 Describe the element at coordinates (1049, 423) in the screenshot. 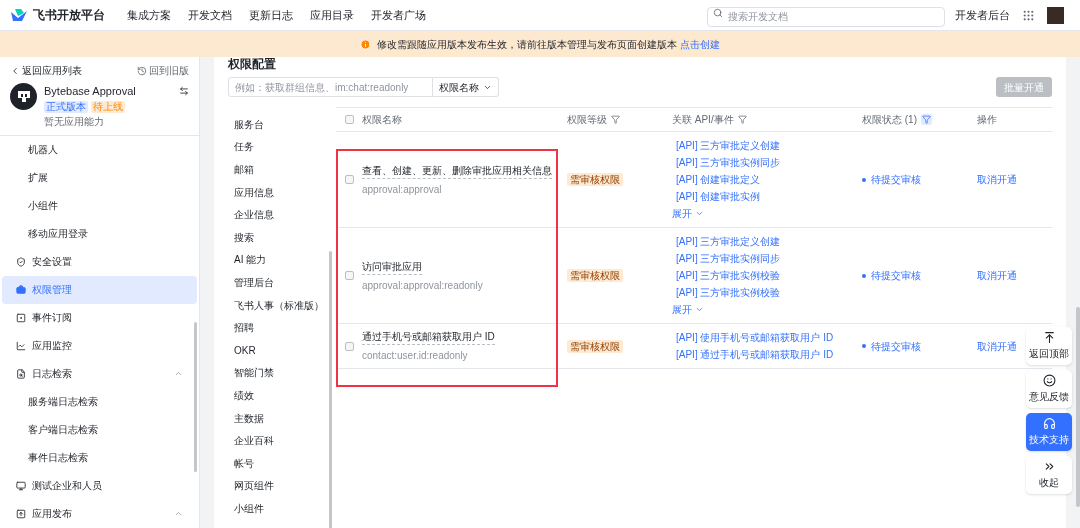

I see `headset-icon` at that location.